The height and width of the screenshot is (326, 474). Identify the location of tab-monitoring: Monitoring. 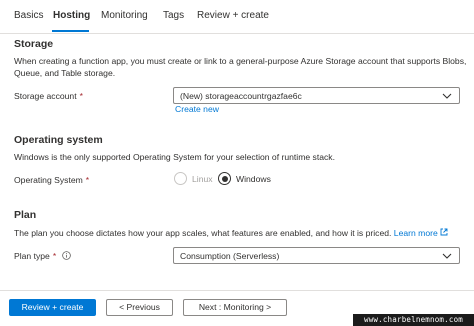
(124, 15).